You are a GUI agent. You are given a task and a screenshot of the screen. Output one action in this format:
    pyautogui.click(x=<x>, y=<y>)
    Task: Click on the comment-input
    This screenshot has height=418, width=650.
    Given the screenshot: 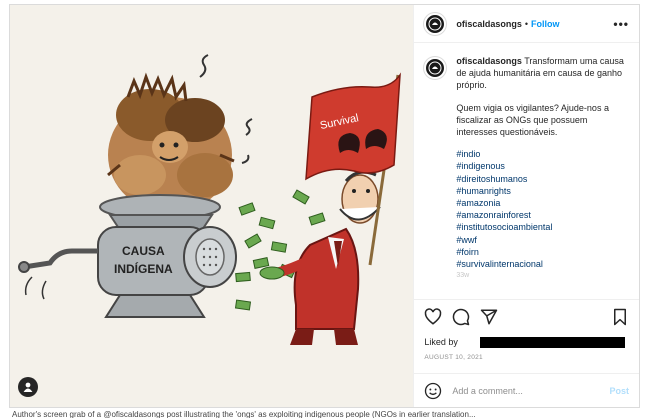 What is the action you would take?
    pyautogui.click(x=531, y=390)
    